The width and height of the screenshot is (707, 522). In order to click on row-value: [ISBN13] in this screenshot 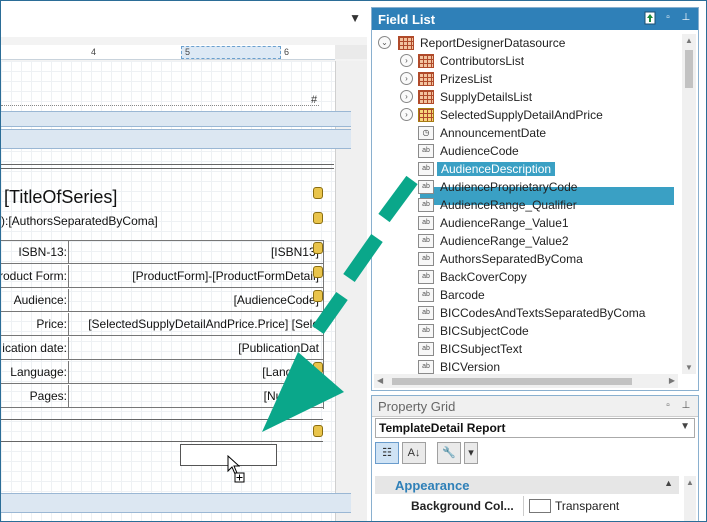, I will do `click(294, 252)`.